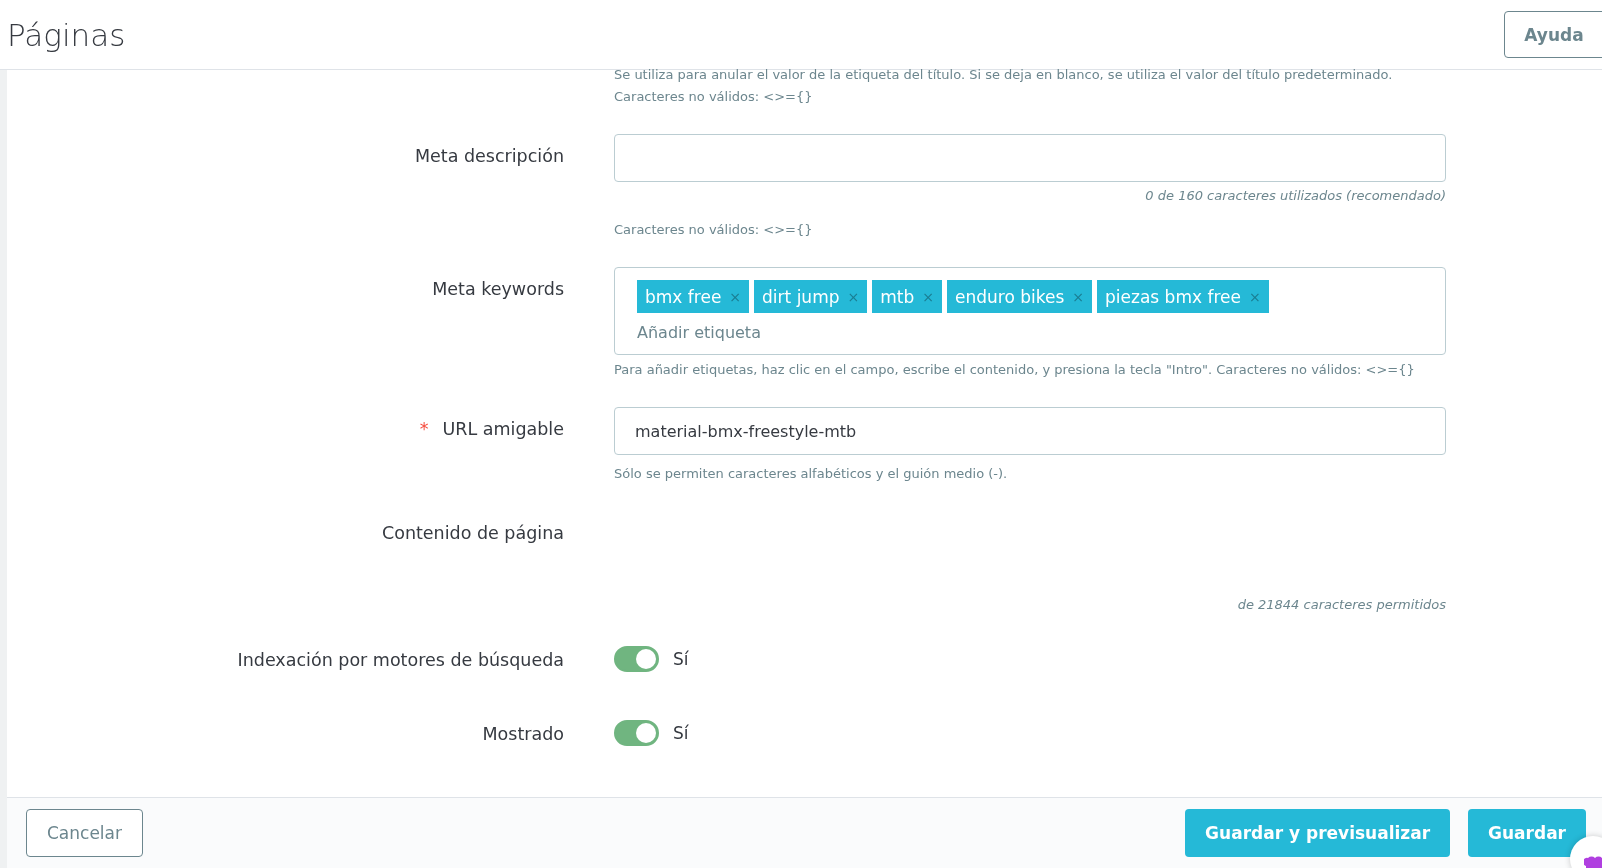 Image resolution: width=1602 pixels, height=868 pixels. Describe the element at coordinates (424, 429) in the screenshot. I see `required-mark: *` at that location.